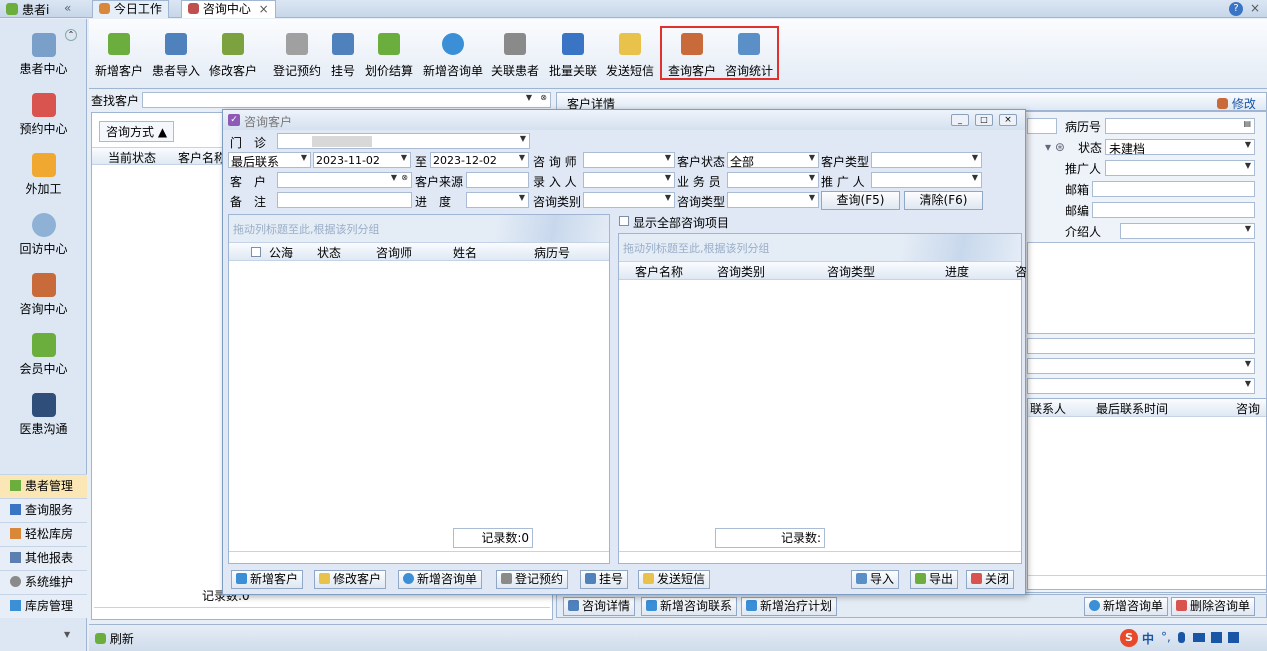 This screenshot has width=1267, height=651. Describe the element at coordinates (604, 579) in the screenshot. I see `dlg-register-button: 挂号` at that location.